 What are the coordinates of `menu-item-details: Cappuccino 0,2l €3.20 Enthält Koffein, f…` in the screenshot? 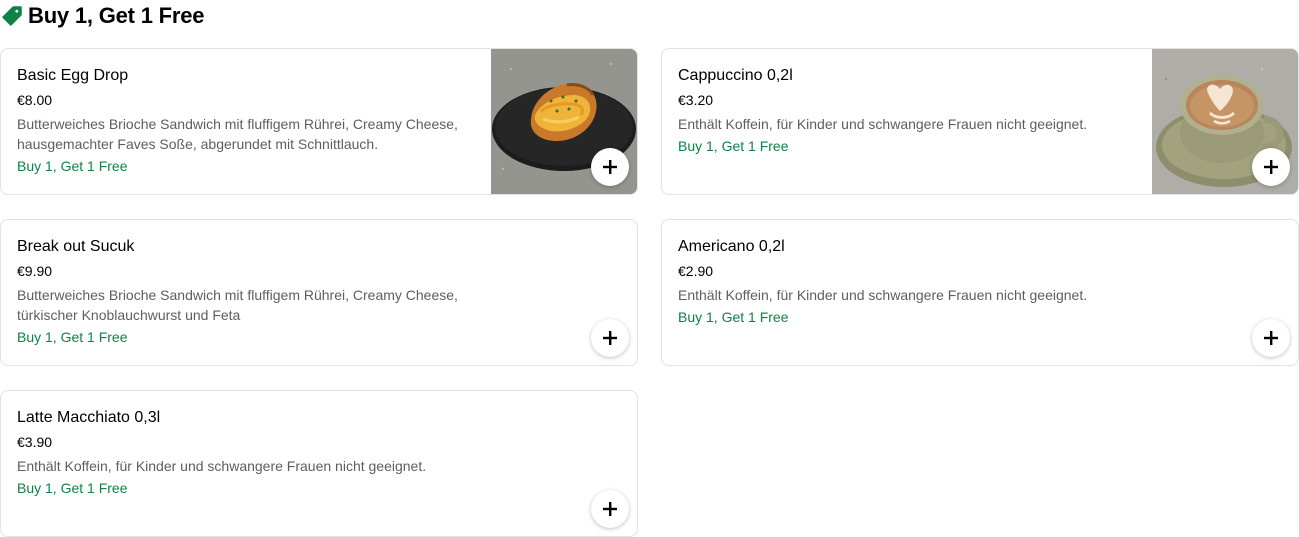 It's located at (908, 111).